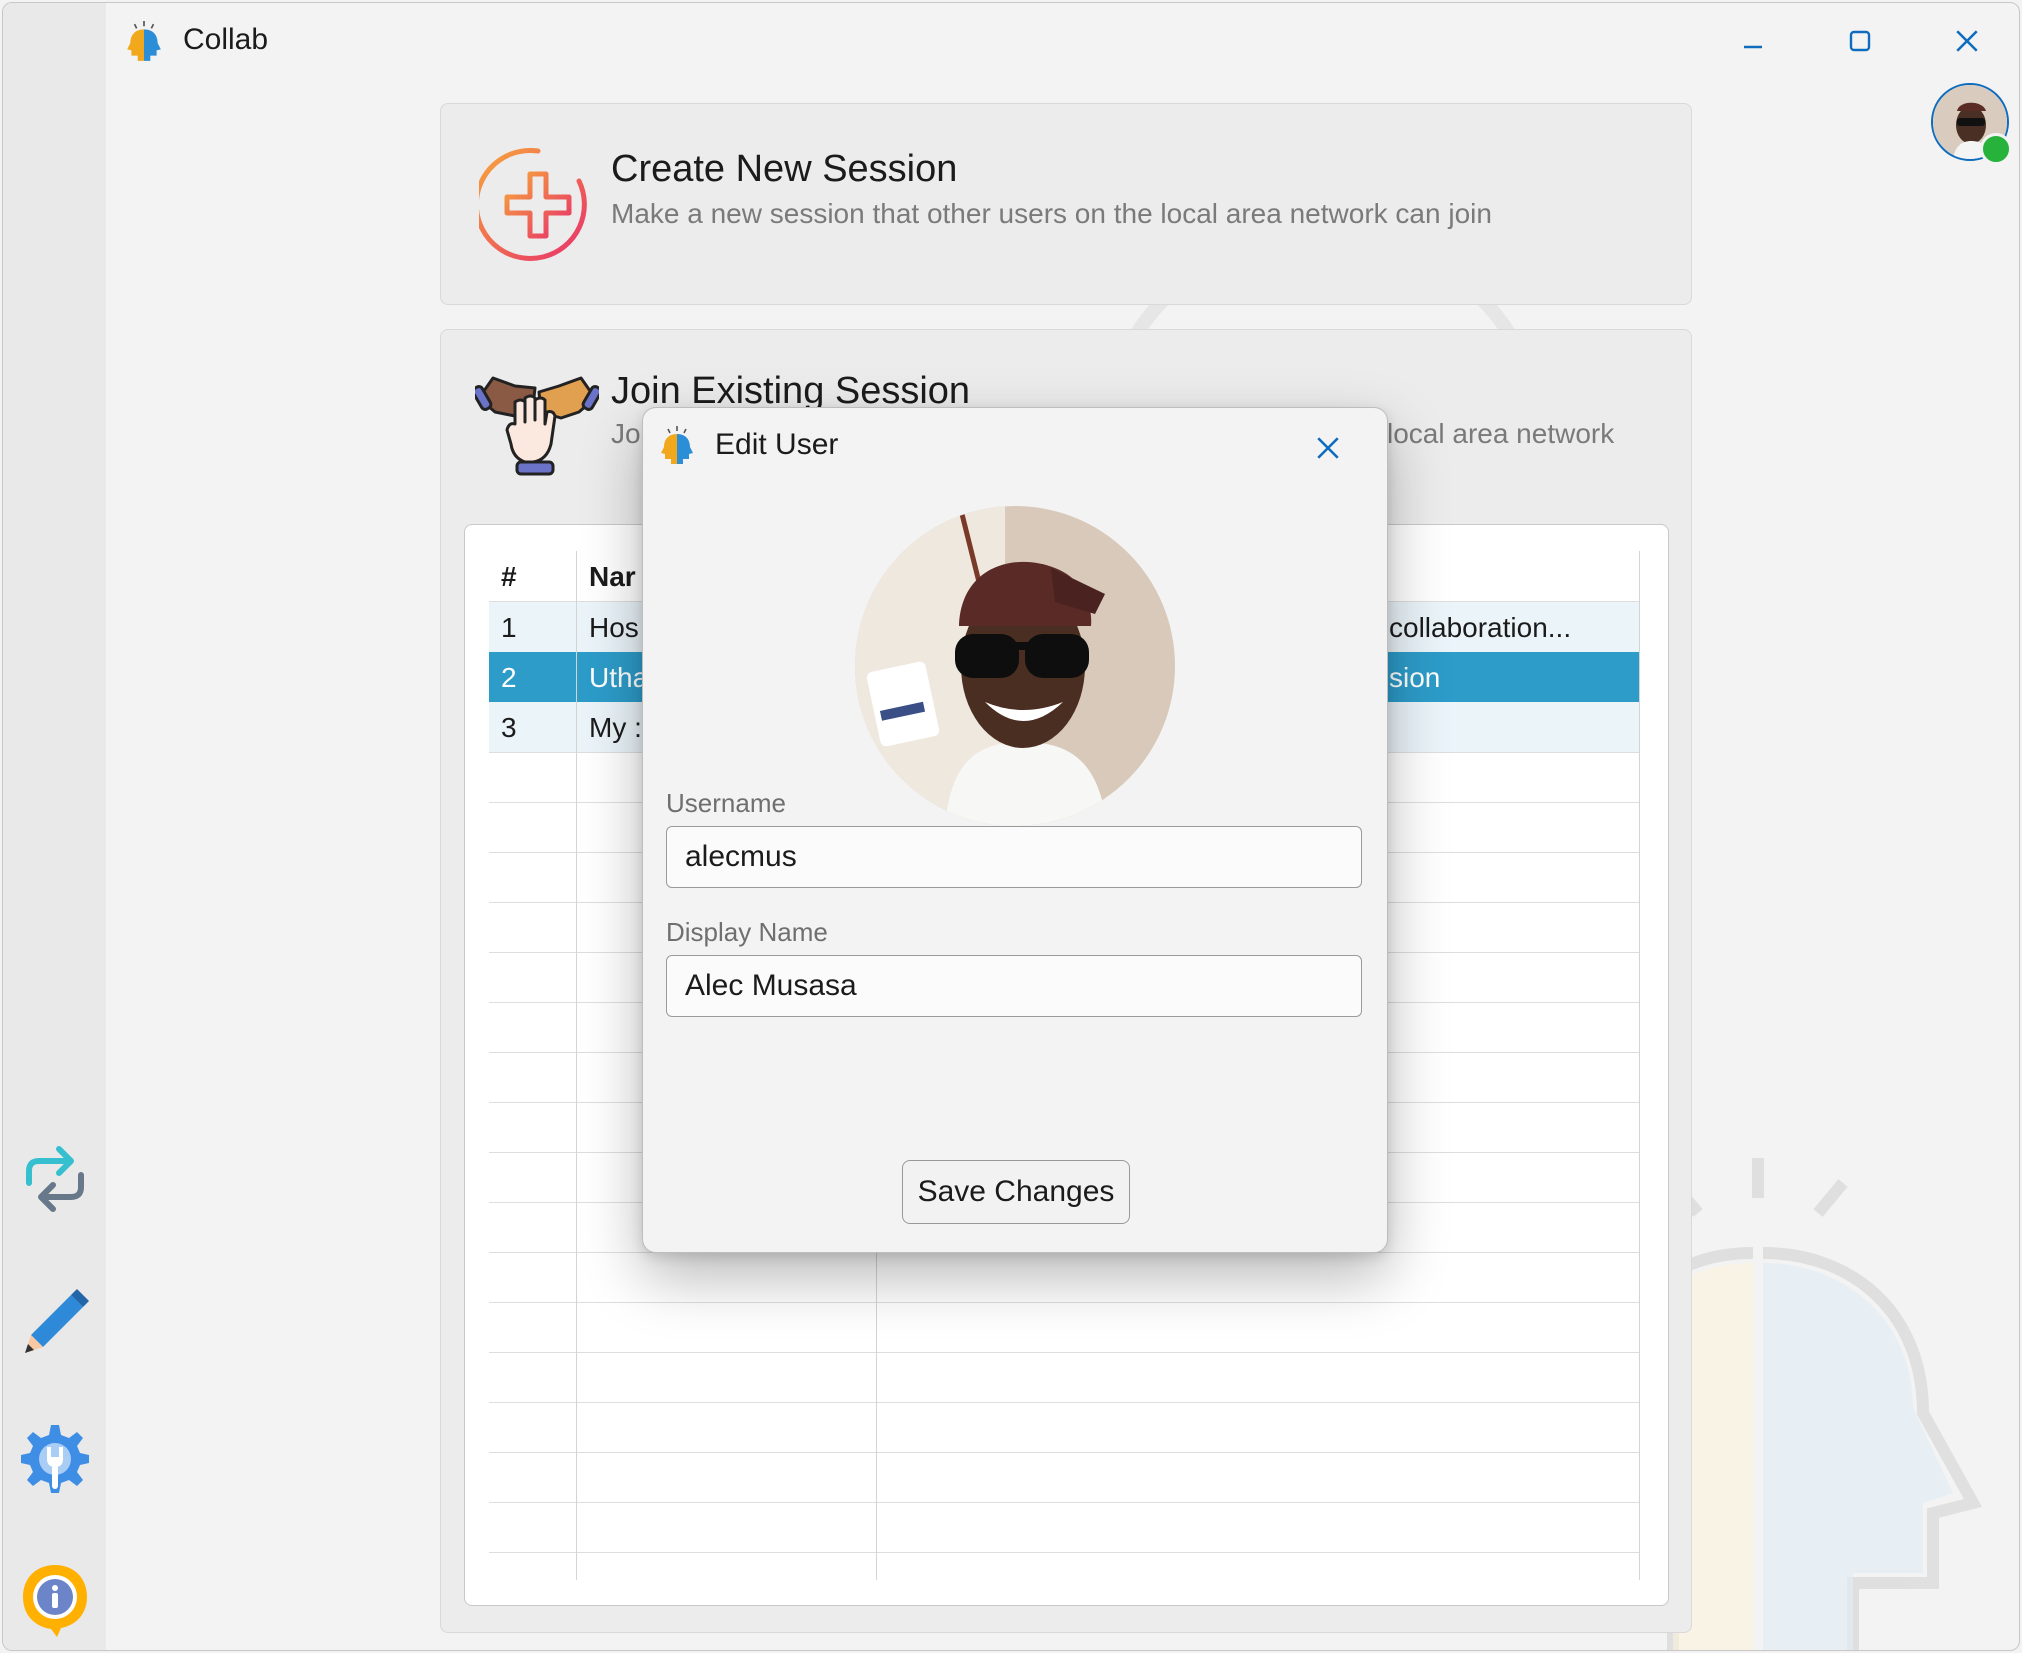  I want to click on create-session-title: Create New Session, so click(784, 169).